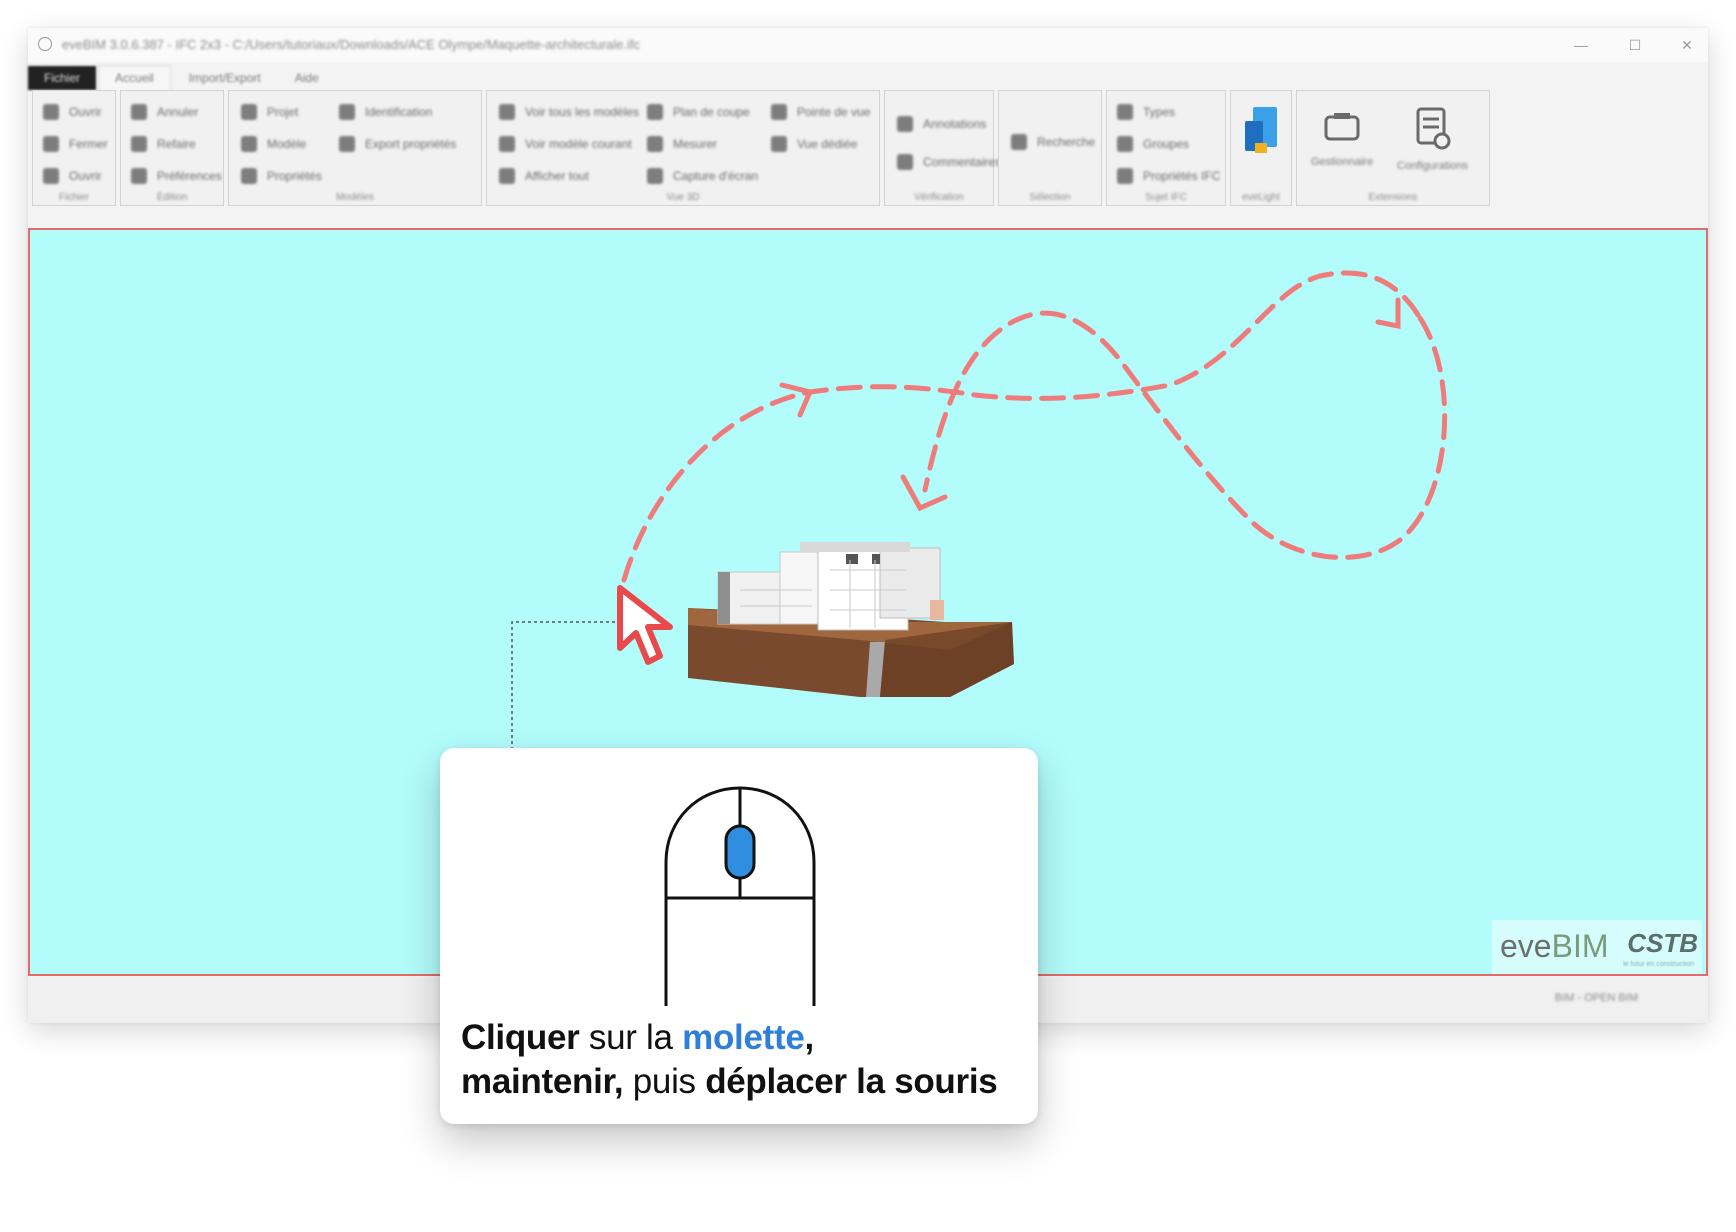 This screenshot has height=1232, width=1736. Describe the element at coordinates (645, 625) in the screenshot. I see `cursor-icon` at that location.